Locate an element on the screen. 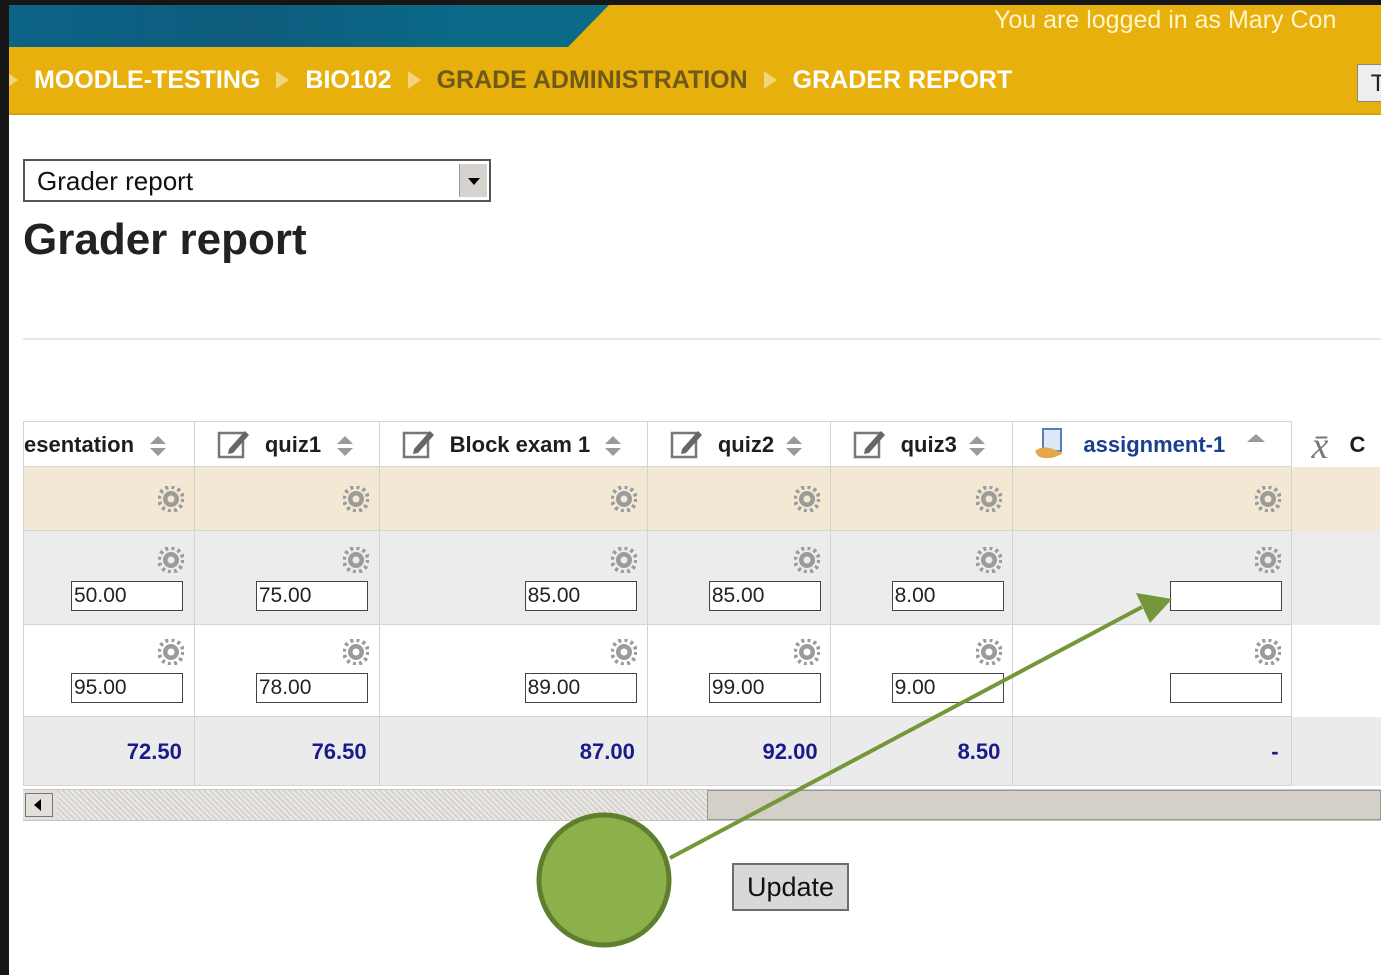  column-header: quiz2 is located at coordinates (738, 444).